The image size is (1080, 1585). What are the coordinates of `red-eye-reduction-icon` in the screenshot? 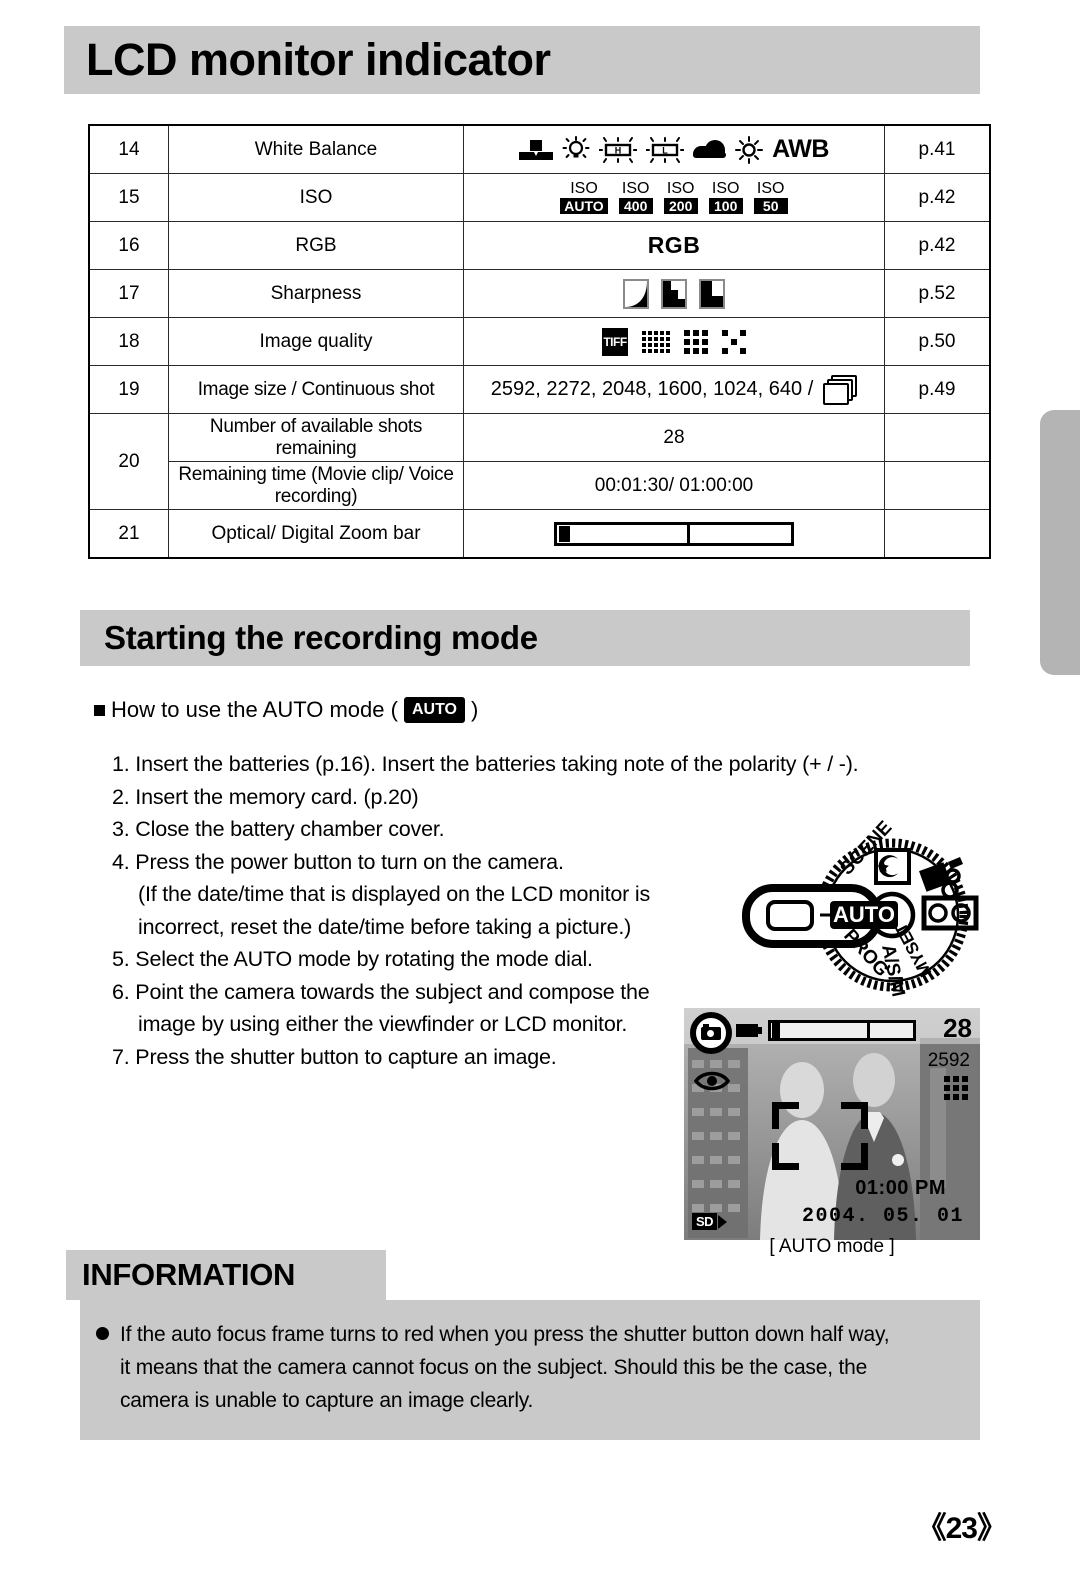 It's located at (712, 1081).